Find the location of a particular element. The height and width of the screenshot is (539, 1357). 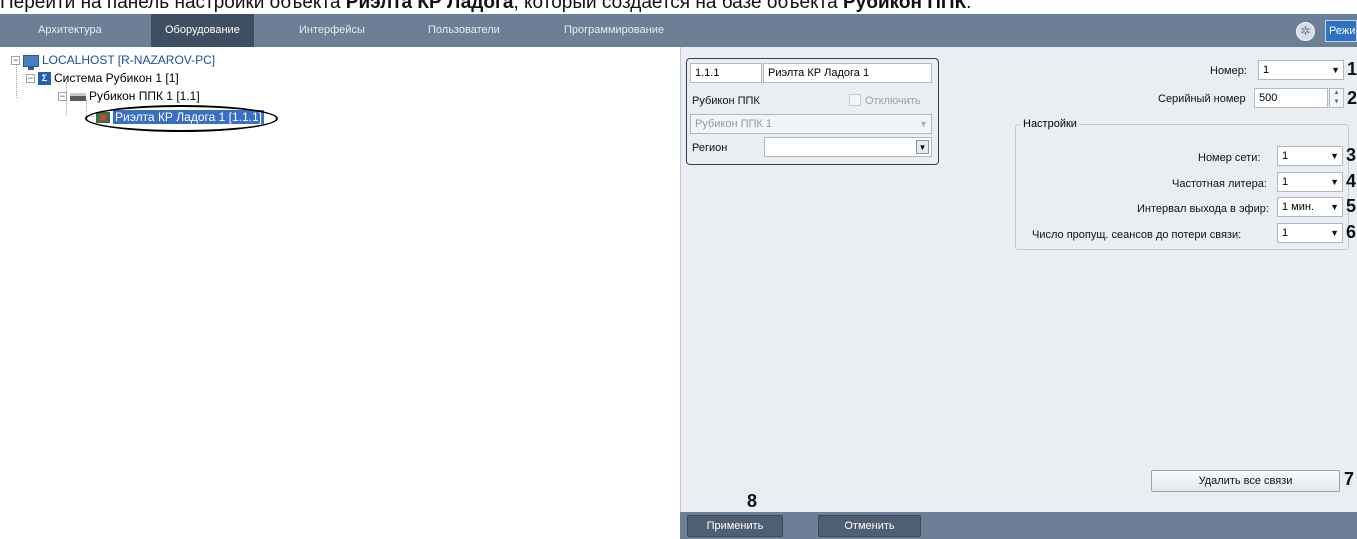

caption-prefix: Перейти на панель настройки объекта is located at coordinates (173, 6).